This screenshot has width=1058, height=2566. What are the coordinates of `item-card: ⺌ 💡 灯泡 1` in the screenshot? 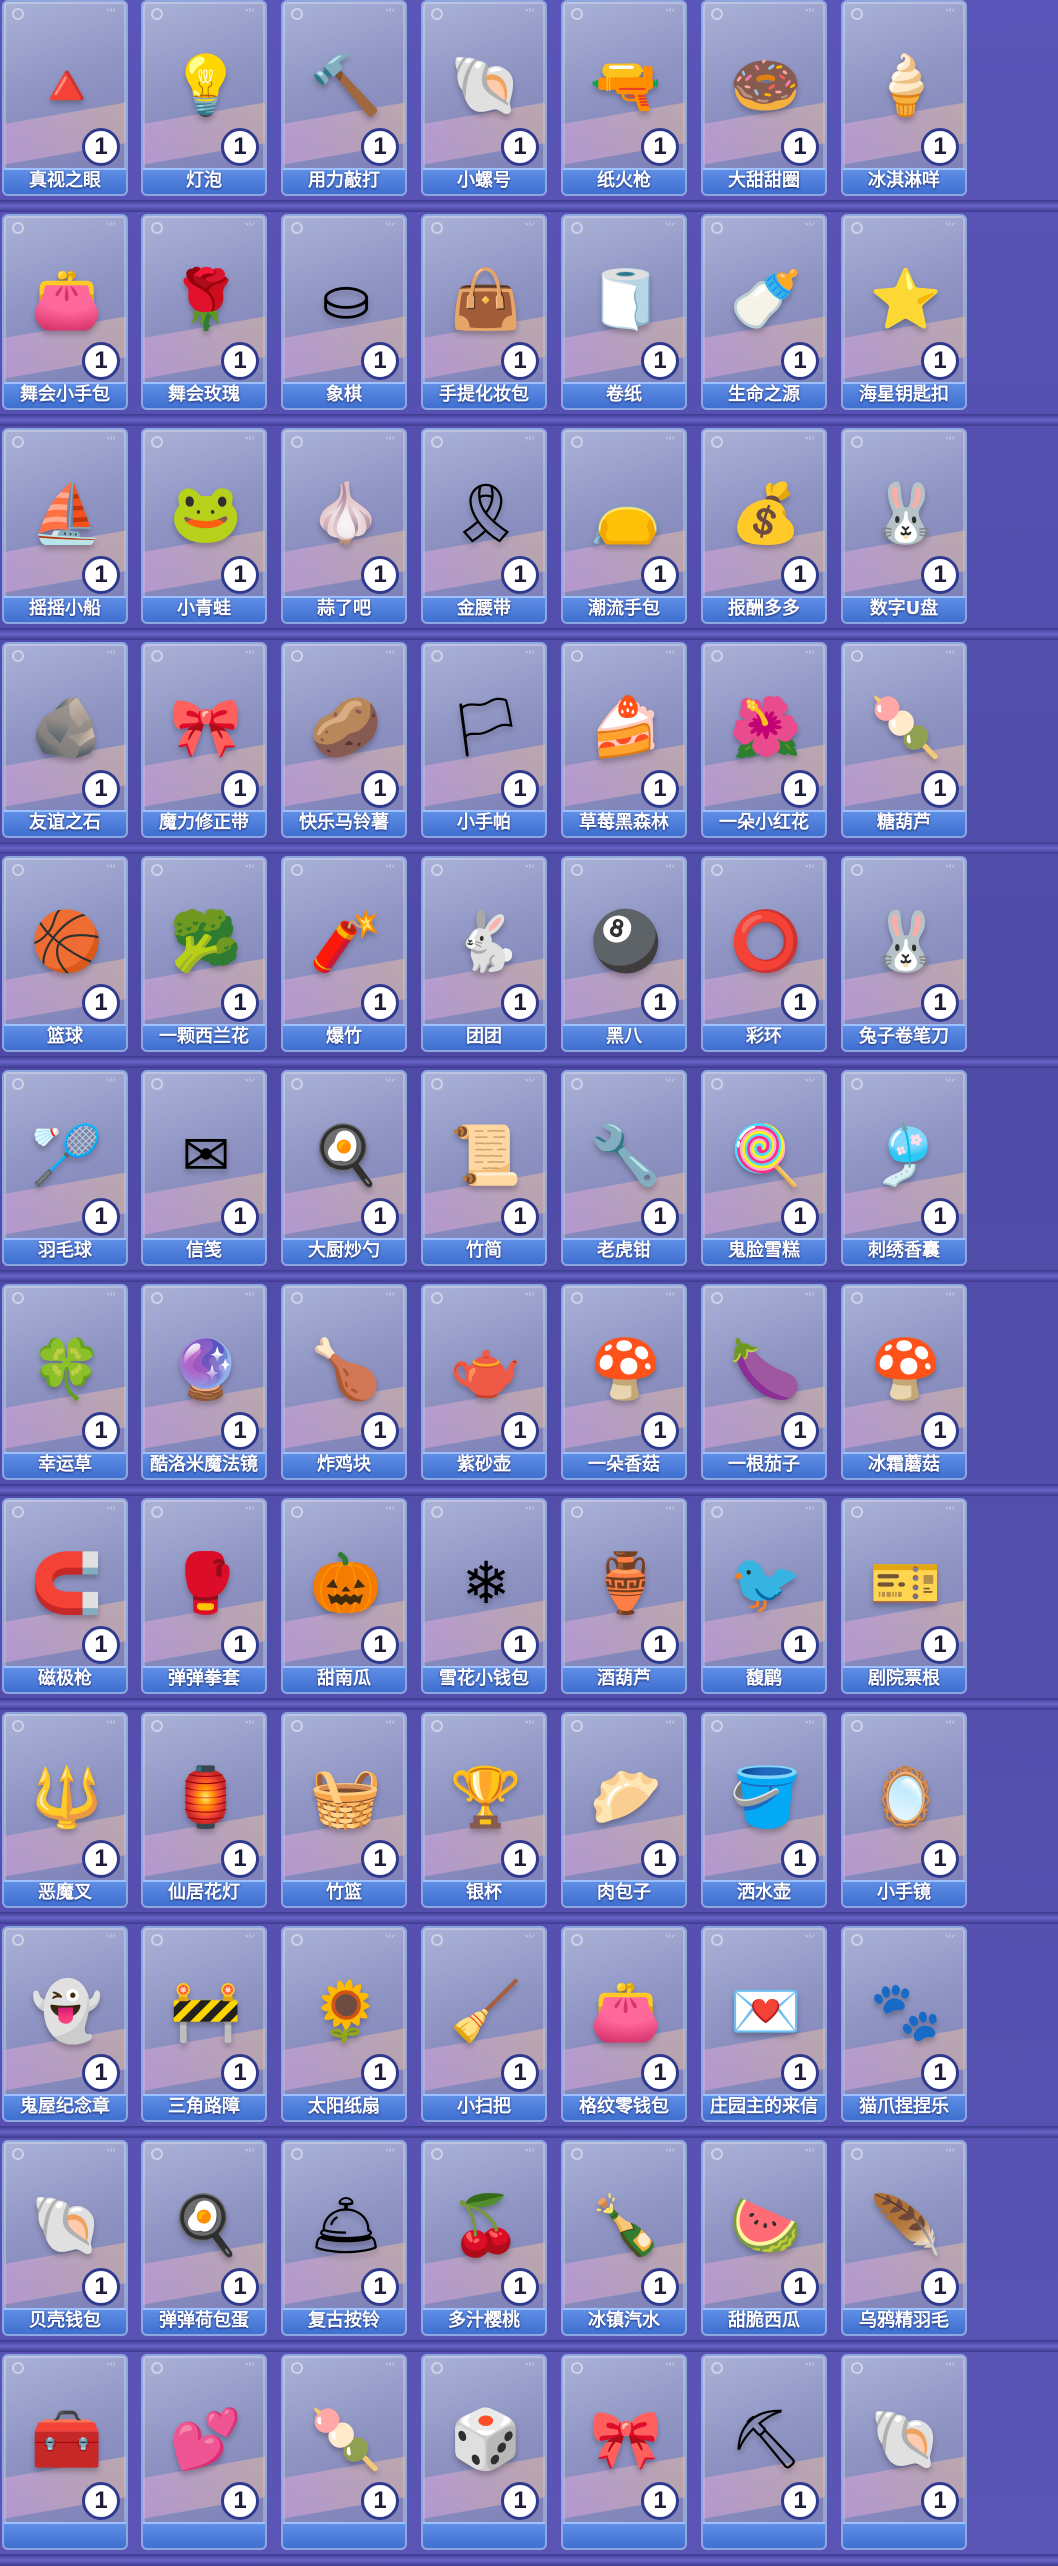 It's located at (204, 98).